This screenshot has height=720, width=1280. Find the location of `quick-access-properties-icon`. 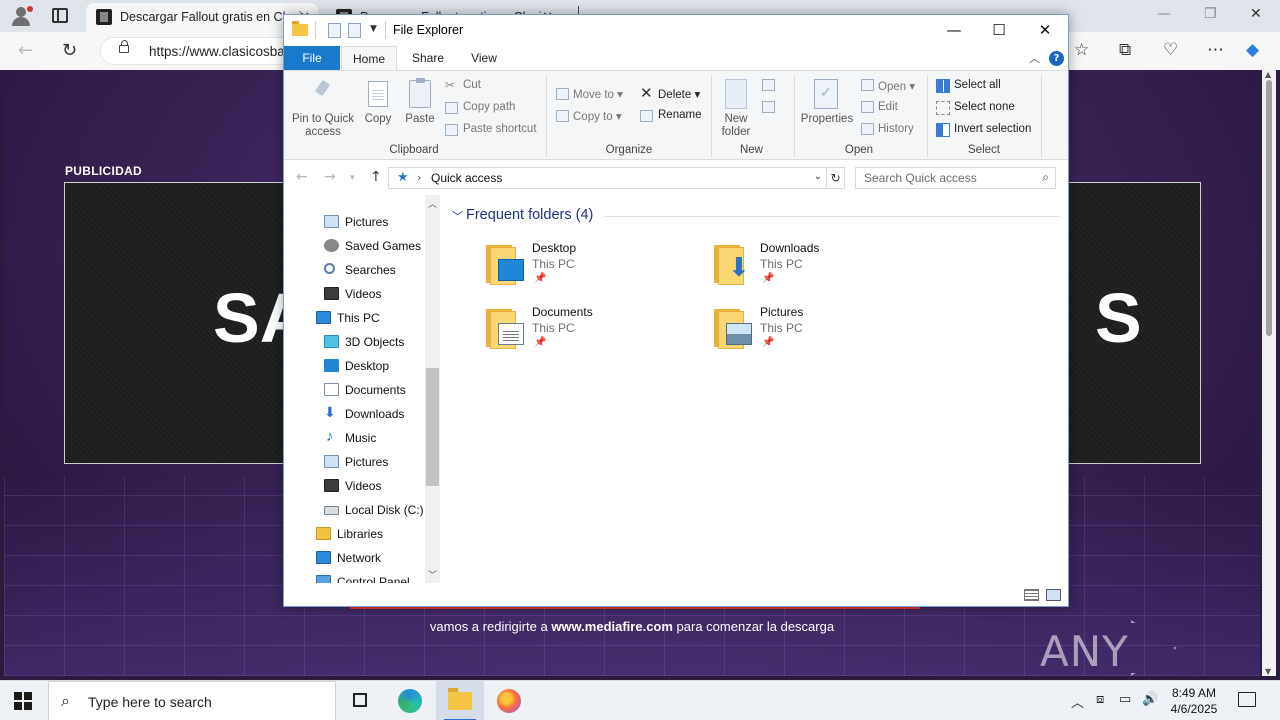

quick-access-properties-icon is located at coordinates (334, 30).